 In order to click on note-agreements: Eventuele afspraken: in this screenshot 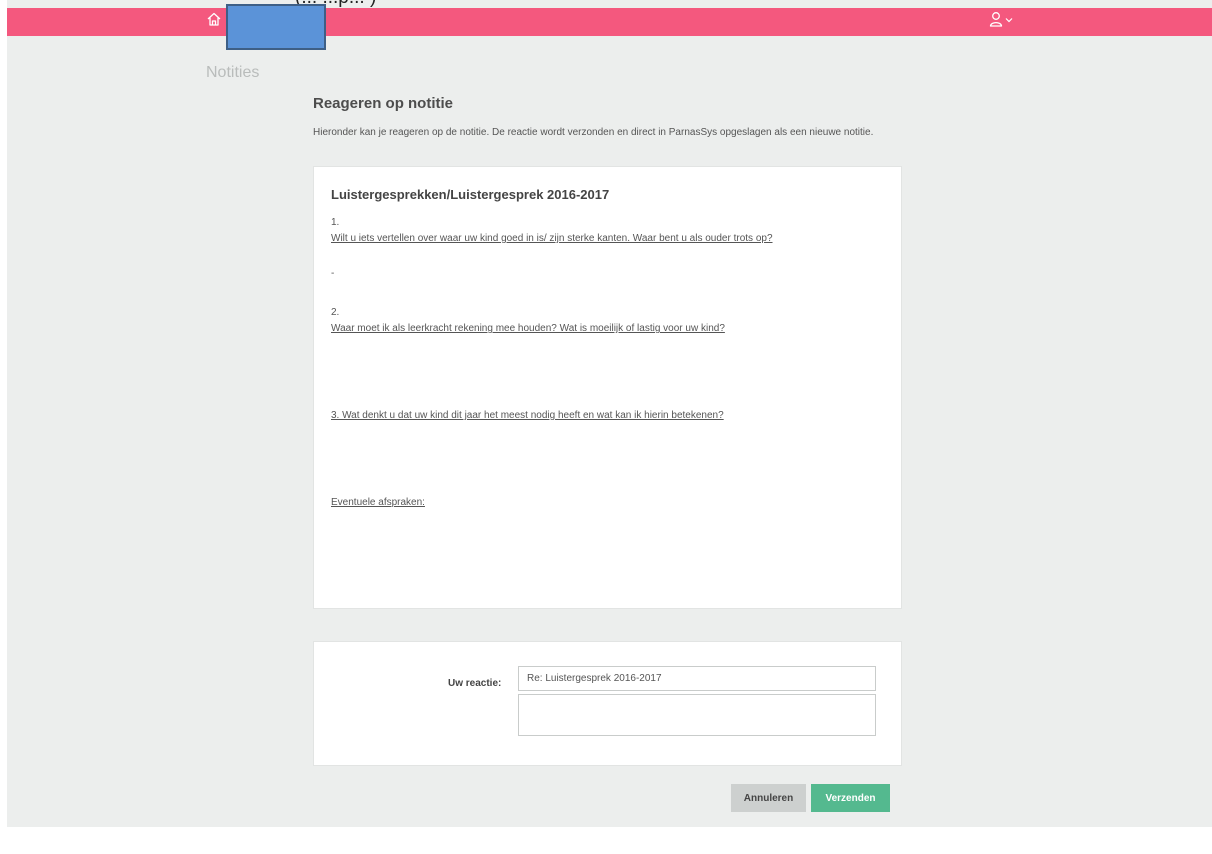, I will do `click(378, 502)`.